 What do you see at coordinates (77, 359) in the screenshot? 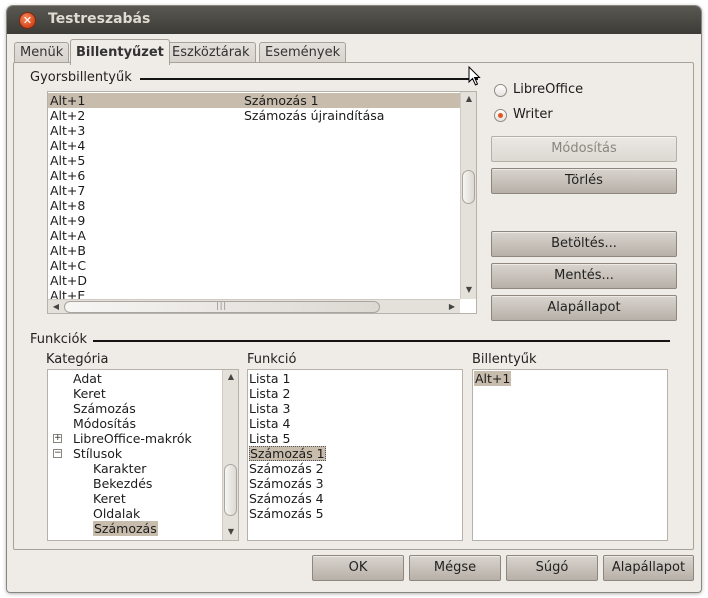
I see `category-heading: Kategória` at bounding box center [77, 359].